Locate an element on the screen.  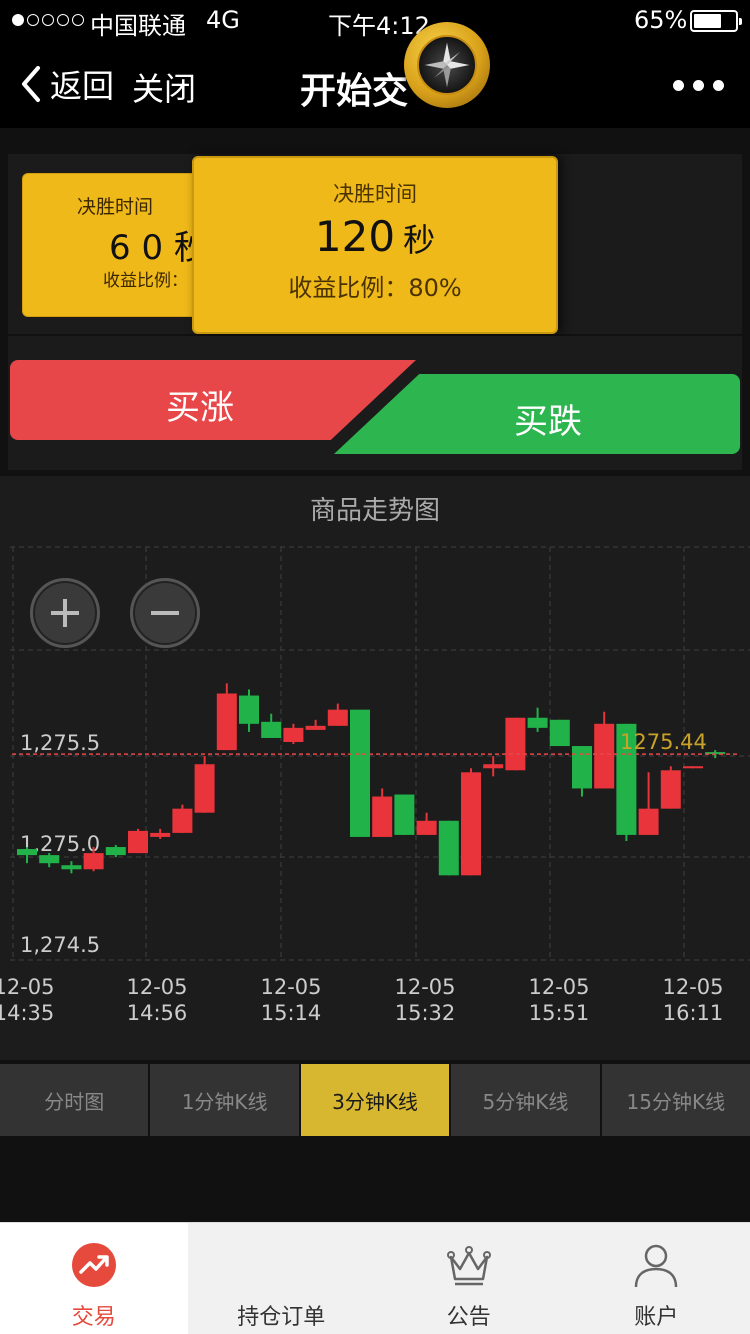
y-axis-labels: 1,275.51,275.01,274.5 is located at coordinates (60, 844).